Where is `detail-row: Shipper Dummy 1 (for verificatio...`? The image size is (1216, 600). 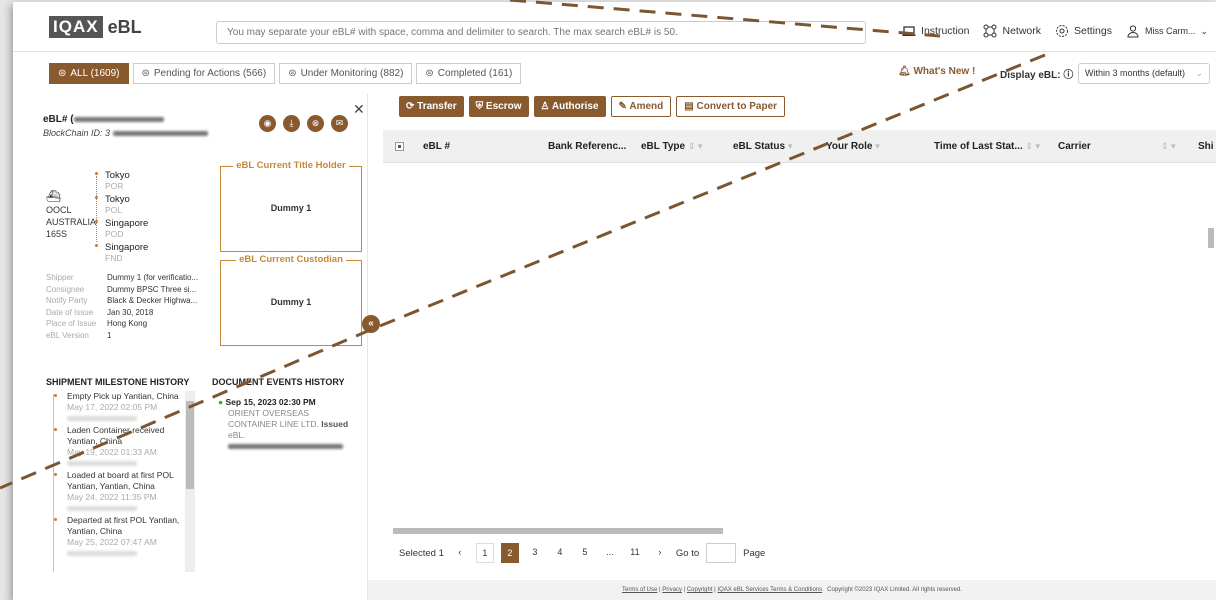 detail-row: Shipper Dummy 1 (for verificatio... is located at coordinates (131, 278).